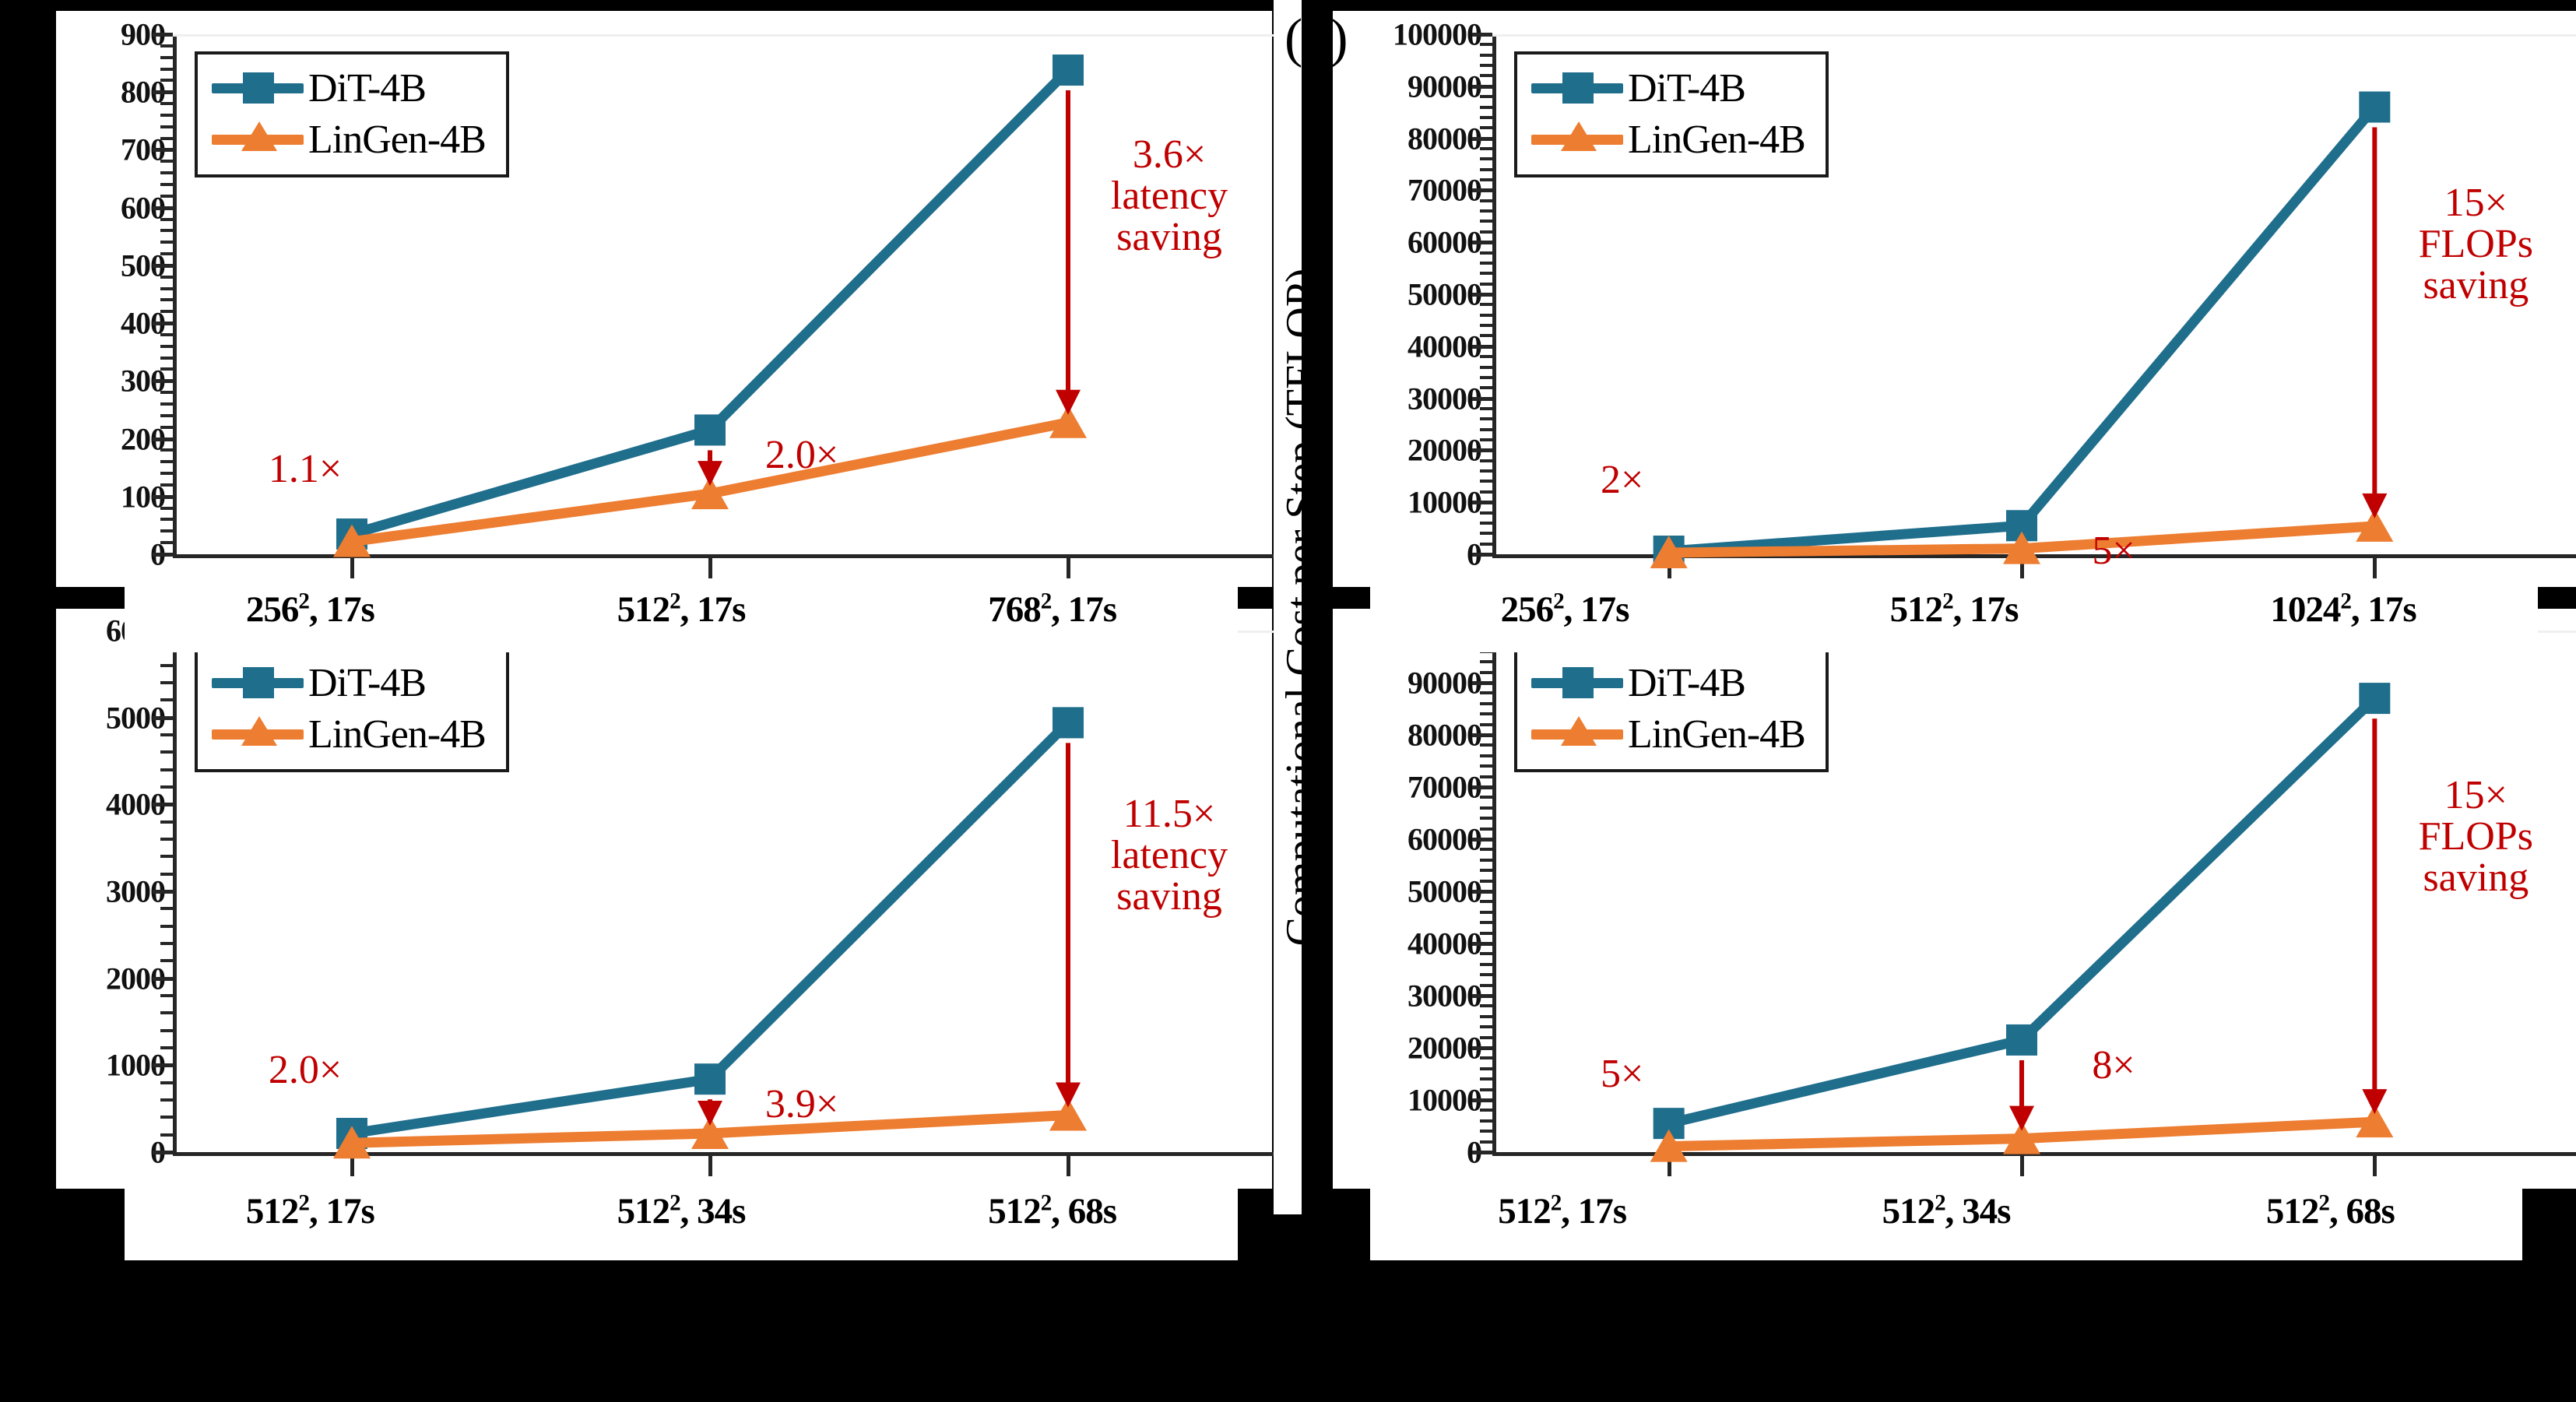 Image resolution: width=2576 pixels, height=1402 pixels. Describe the element at coordinates (1622, 479) in the screenshot. I see `saving-annotation: 2×` at that location.